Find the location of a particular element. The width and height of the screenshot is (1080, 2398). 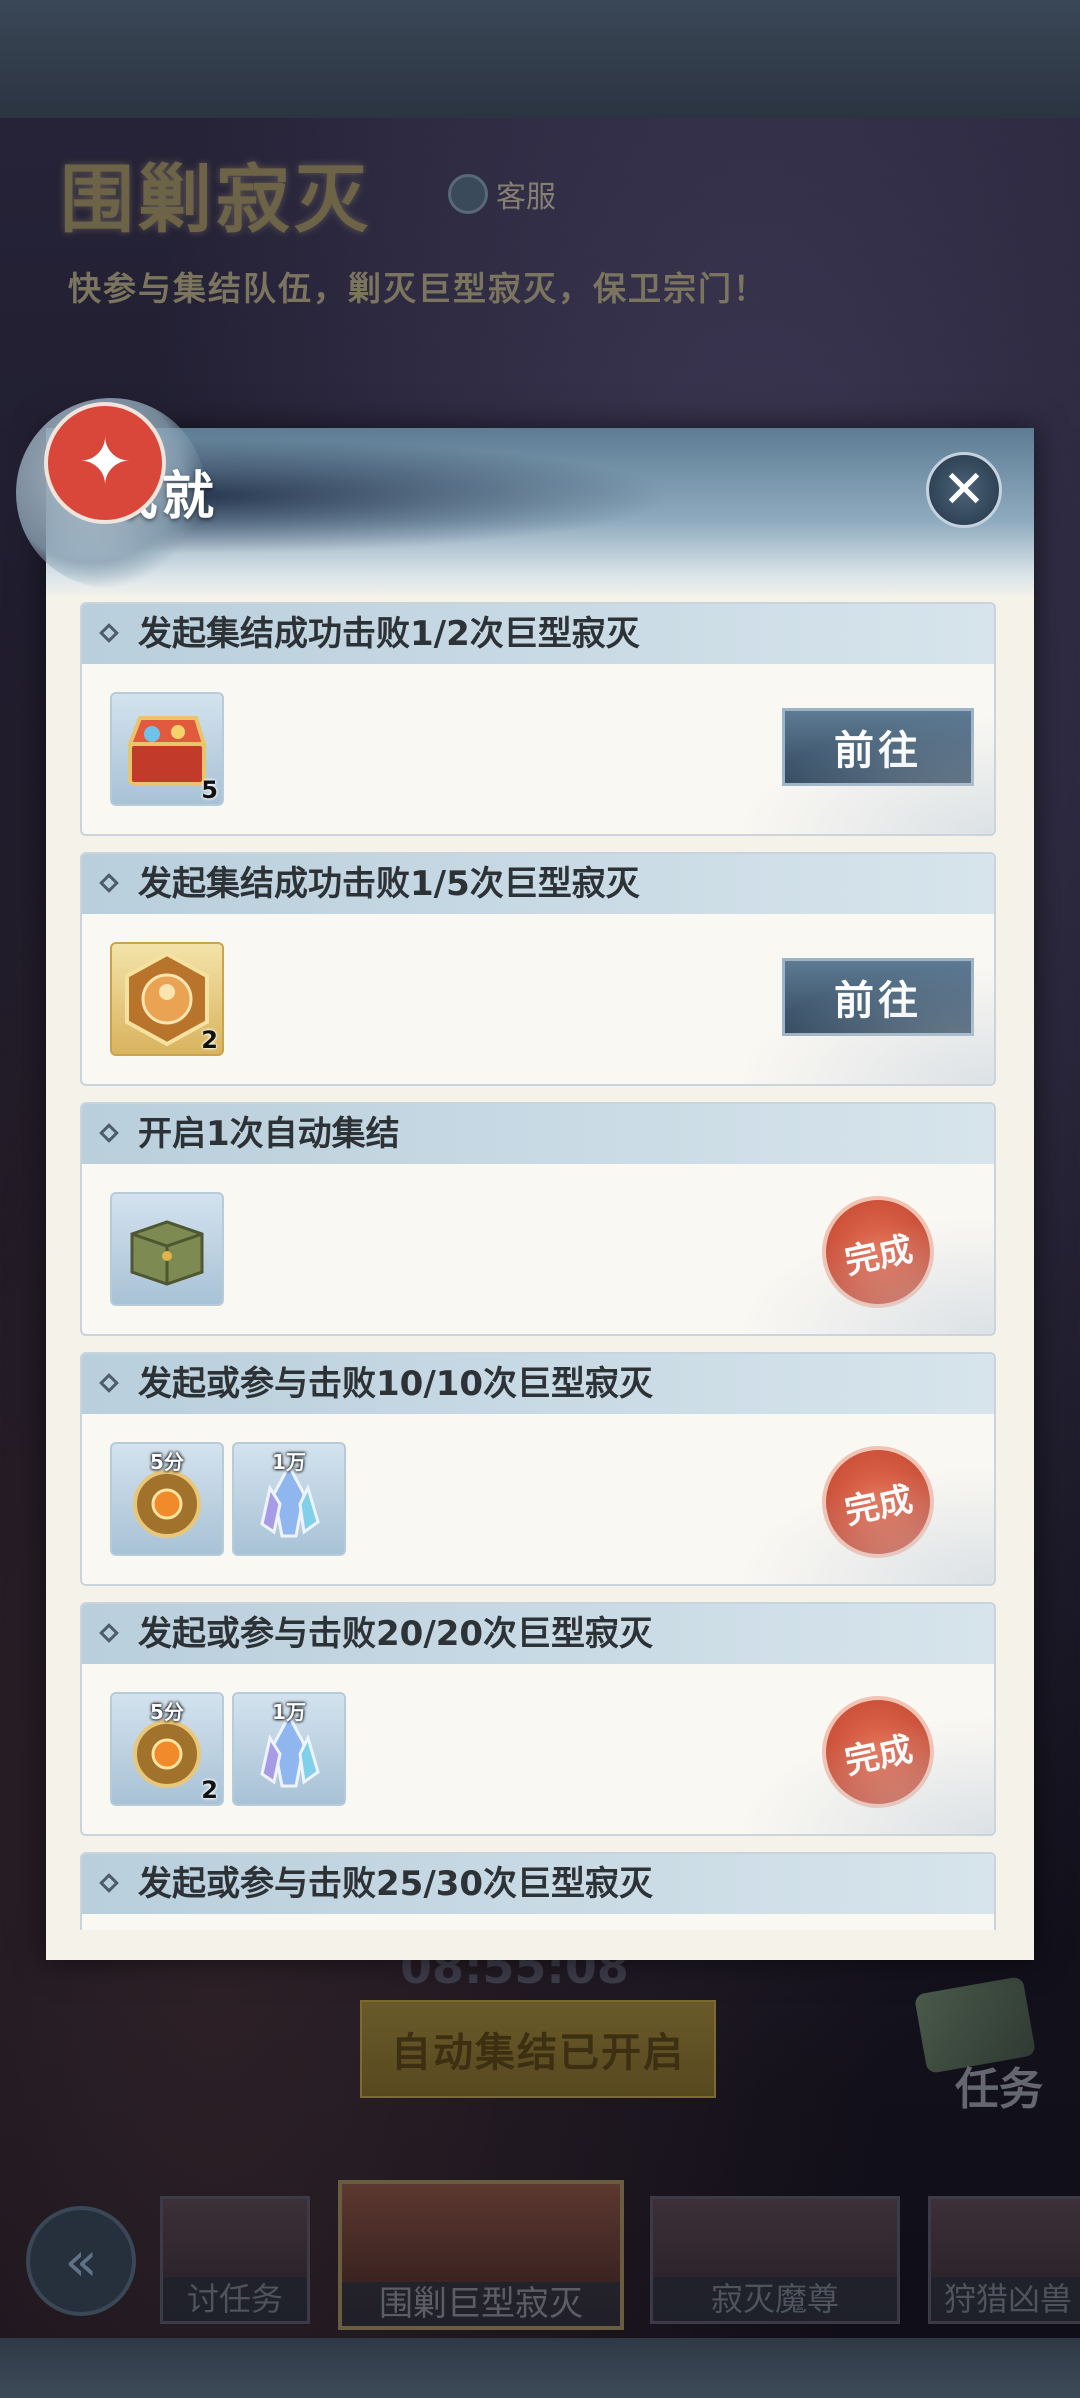

achievement-title: 开启1次自动集结 is located at coordinates (269, 1134).